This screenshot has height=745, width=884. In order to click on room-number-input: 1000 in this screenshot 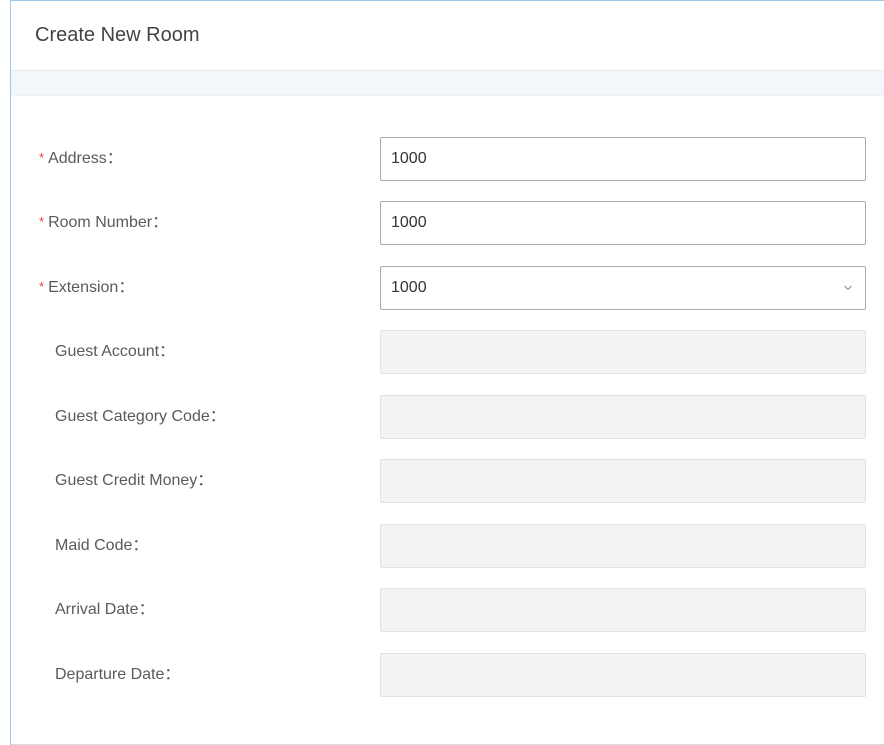, I will do `click(623, 223)`.